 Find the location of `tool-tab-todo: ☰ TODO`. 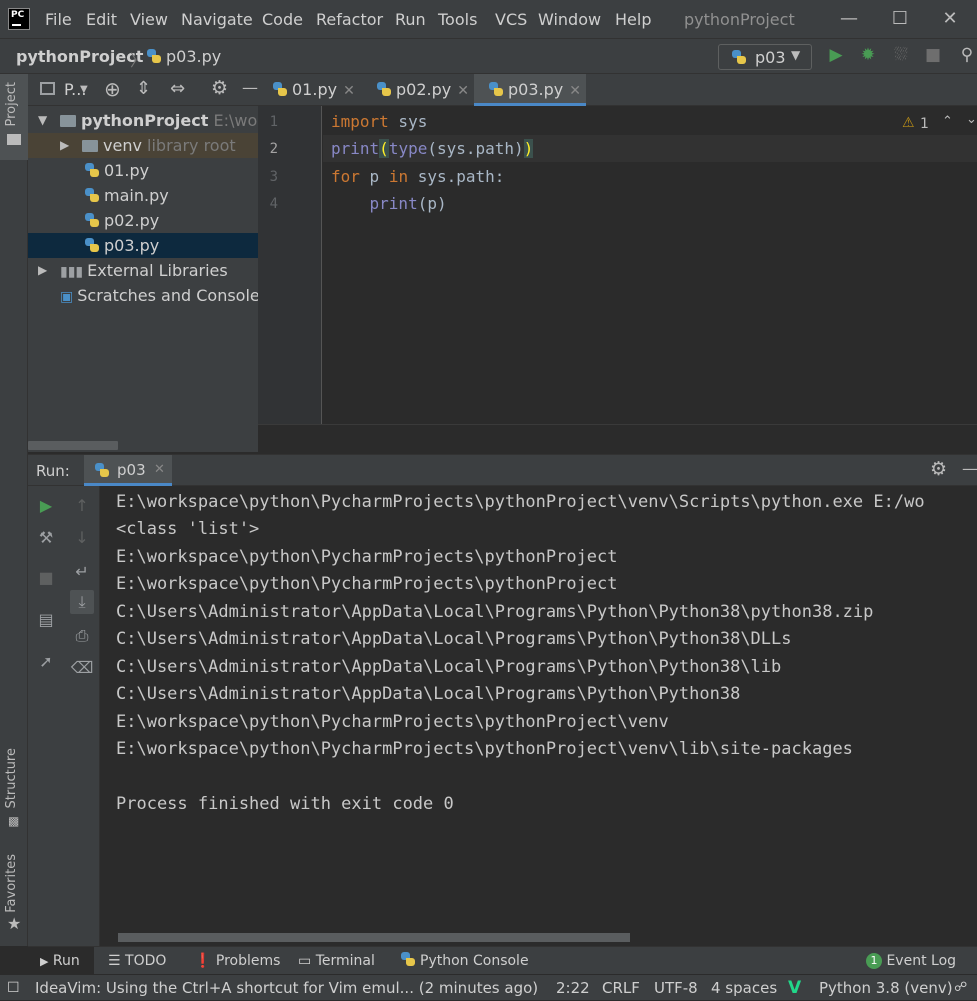

tool-tab-todo: ☰ TODO is located at coordinates (137, 961).